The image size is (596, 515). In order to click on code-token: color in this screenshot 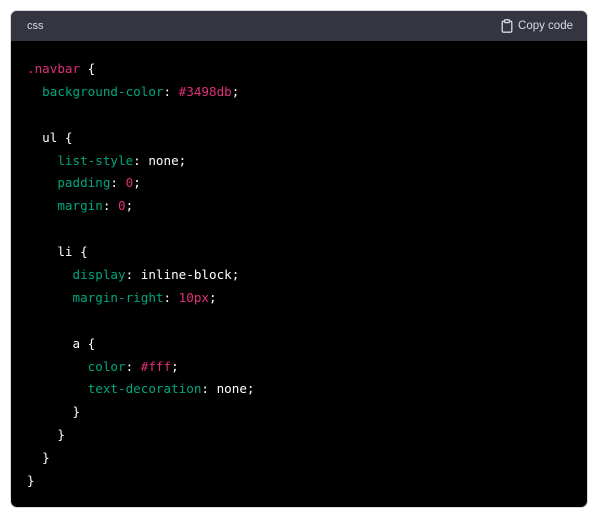, I will do `click(106, 366)`.